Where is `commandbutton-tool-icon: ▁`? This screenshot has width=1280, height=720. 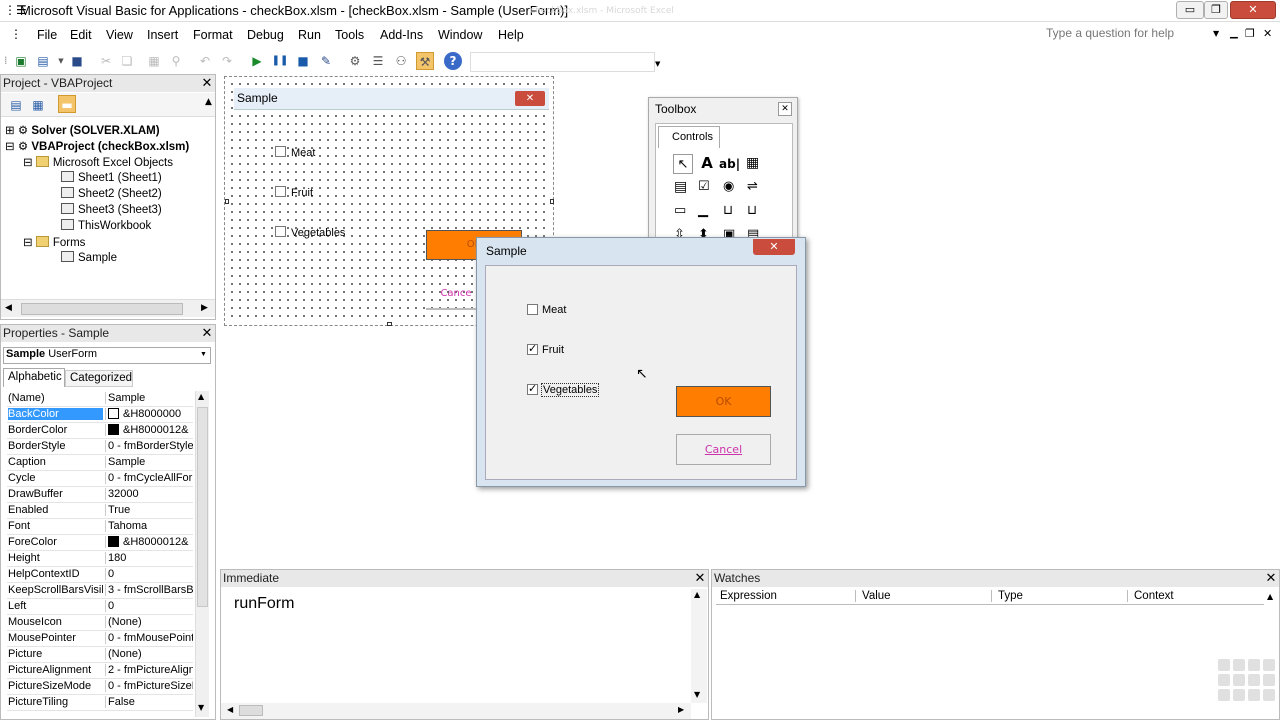 commandbutton-tool-icon: ▁ is located at coordinates (703, 210).